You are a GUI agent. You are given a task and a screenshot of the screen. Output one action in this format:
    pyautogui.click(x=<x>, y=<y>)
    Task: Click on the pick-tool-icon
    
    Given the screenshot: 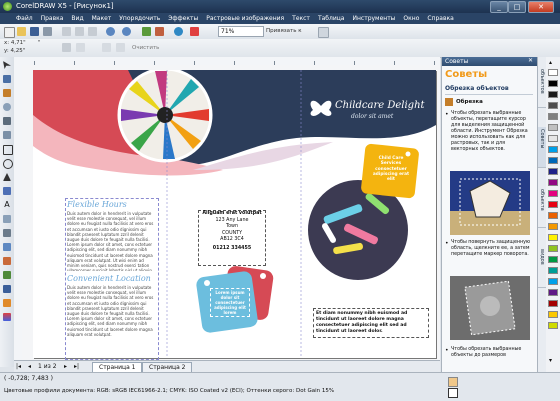 What is the action you would take?
    pyautogui.click(x=7, y=65)
    